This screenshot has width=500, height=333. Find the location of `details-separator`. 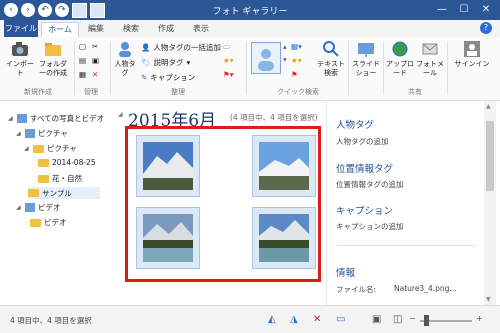

details-separator is located at coordinates (406, 246).